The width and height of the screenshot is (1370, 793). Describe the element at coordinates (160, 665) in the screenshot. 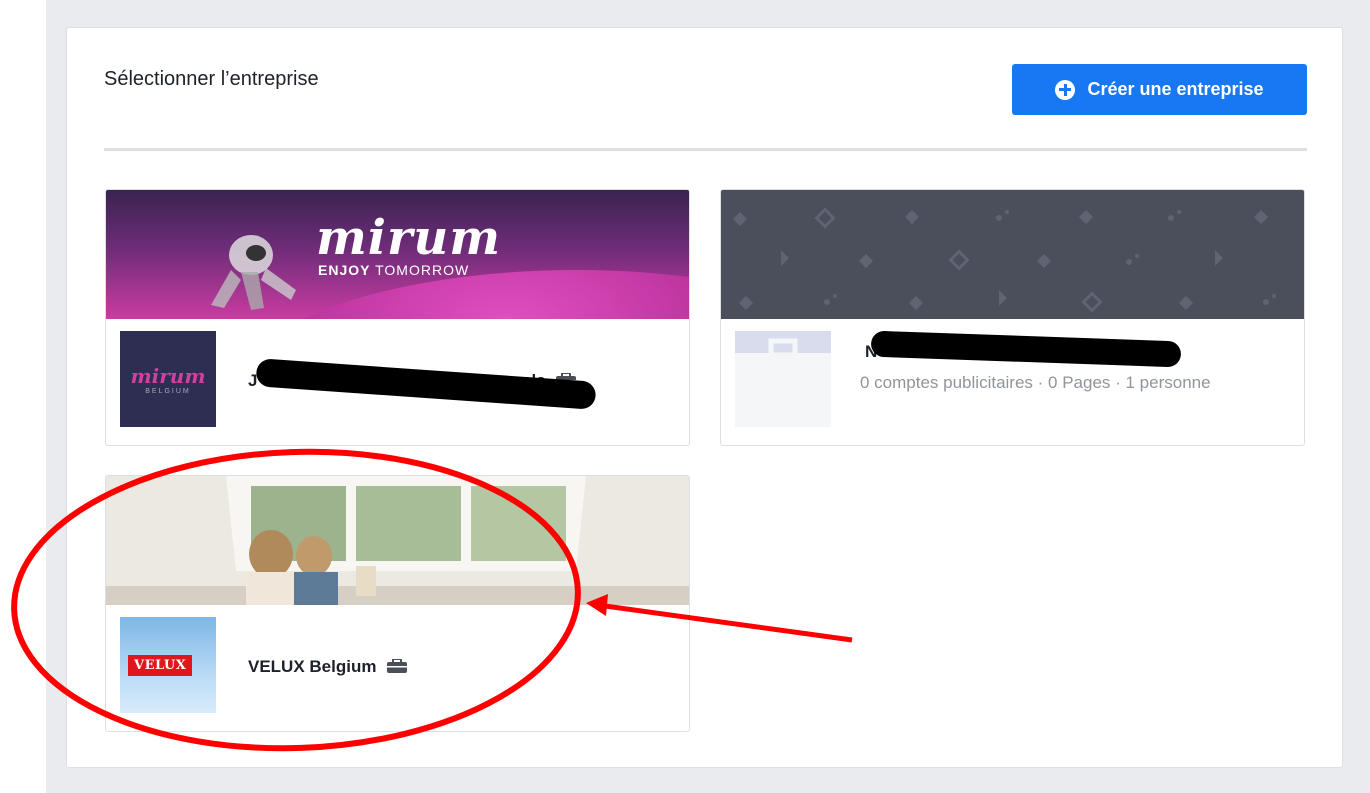

I see `velux-logo: VELUX` at that location.